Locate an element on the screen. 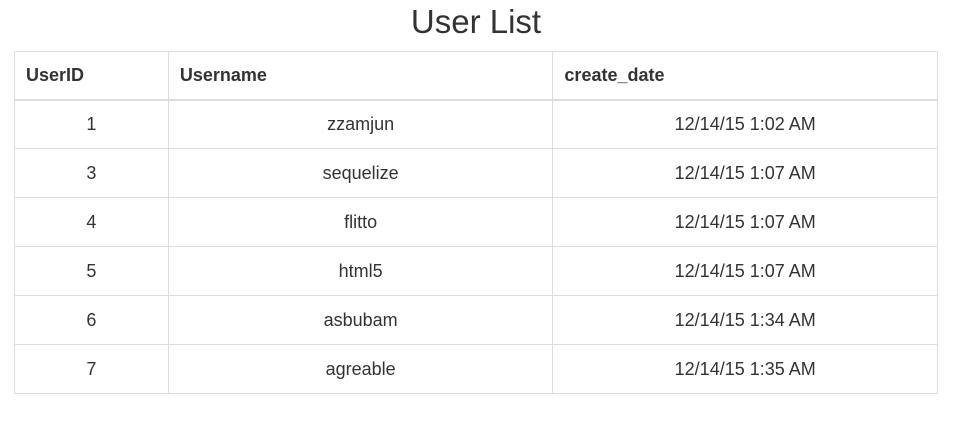 The height and width of the screenshot is (442, 975). table-row: 4 flitto 12/14/15 1:07 AM is located at coordinates (476, 222).